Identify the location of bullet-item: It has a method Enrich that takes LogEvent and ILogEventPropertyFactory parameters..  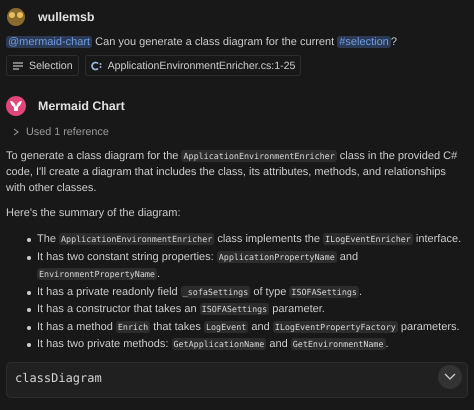
(245, 327).